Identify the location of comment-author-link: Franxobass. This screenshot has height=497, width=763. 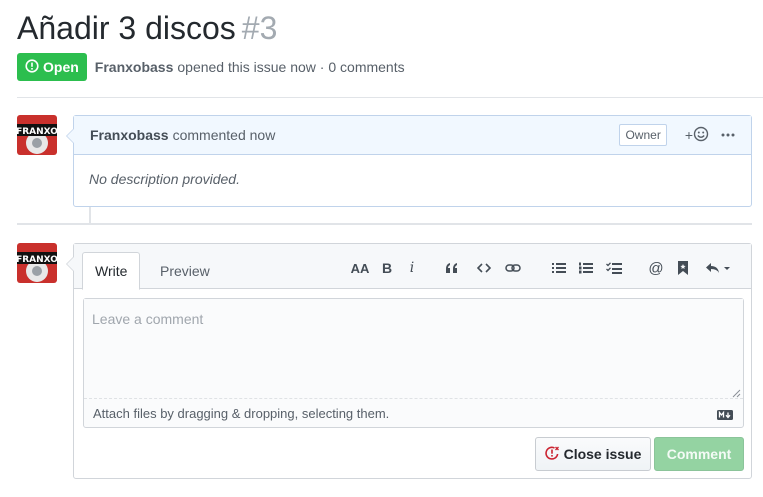
(129, 135).